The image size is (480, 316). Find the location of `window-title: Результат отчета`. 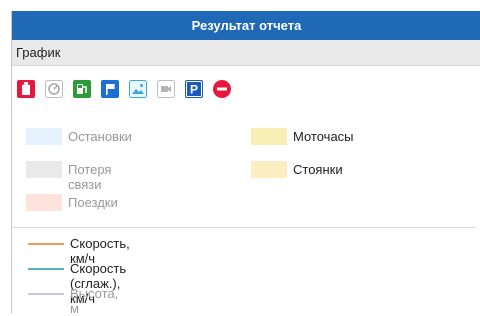

window-title: Результат отчета is located at coordinates (246, 25).